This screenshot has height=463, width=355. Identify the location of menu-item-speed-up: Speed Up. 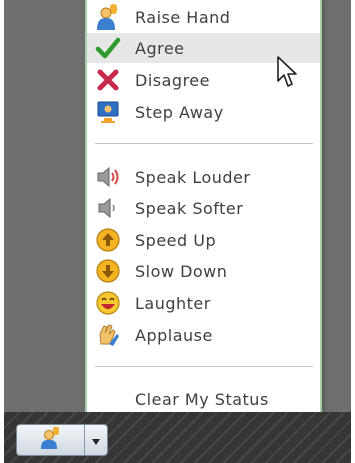
(203, 240).